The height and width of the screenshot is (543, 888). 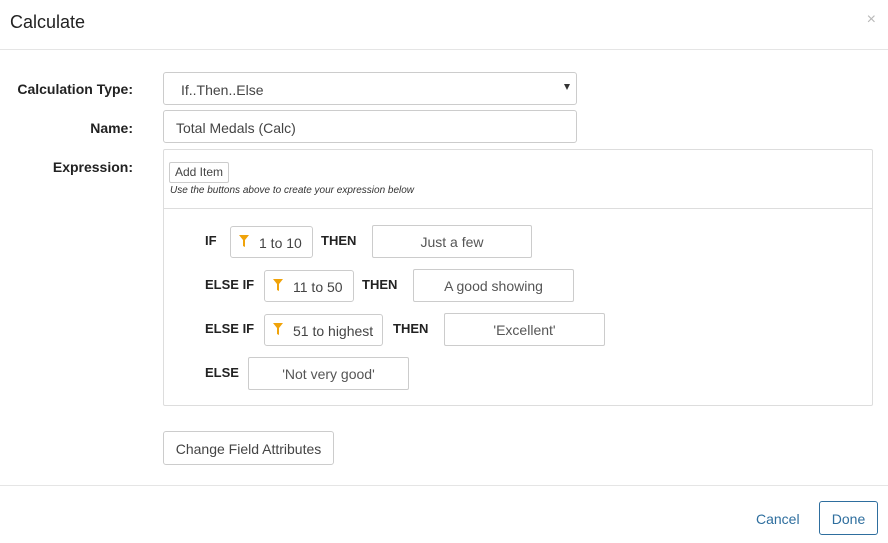 What do you see at coordinates (328, 373) in the screenshot?
I see `else-value-input: 'Not very good'` at bounding box center [328, 373].